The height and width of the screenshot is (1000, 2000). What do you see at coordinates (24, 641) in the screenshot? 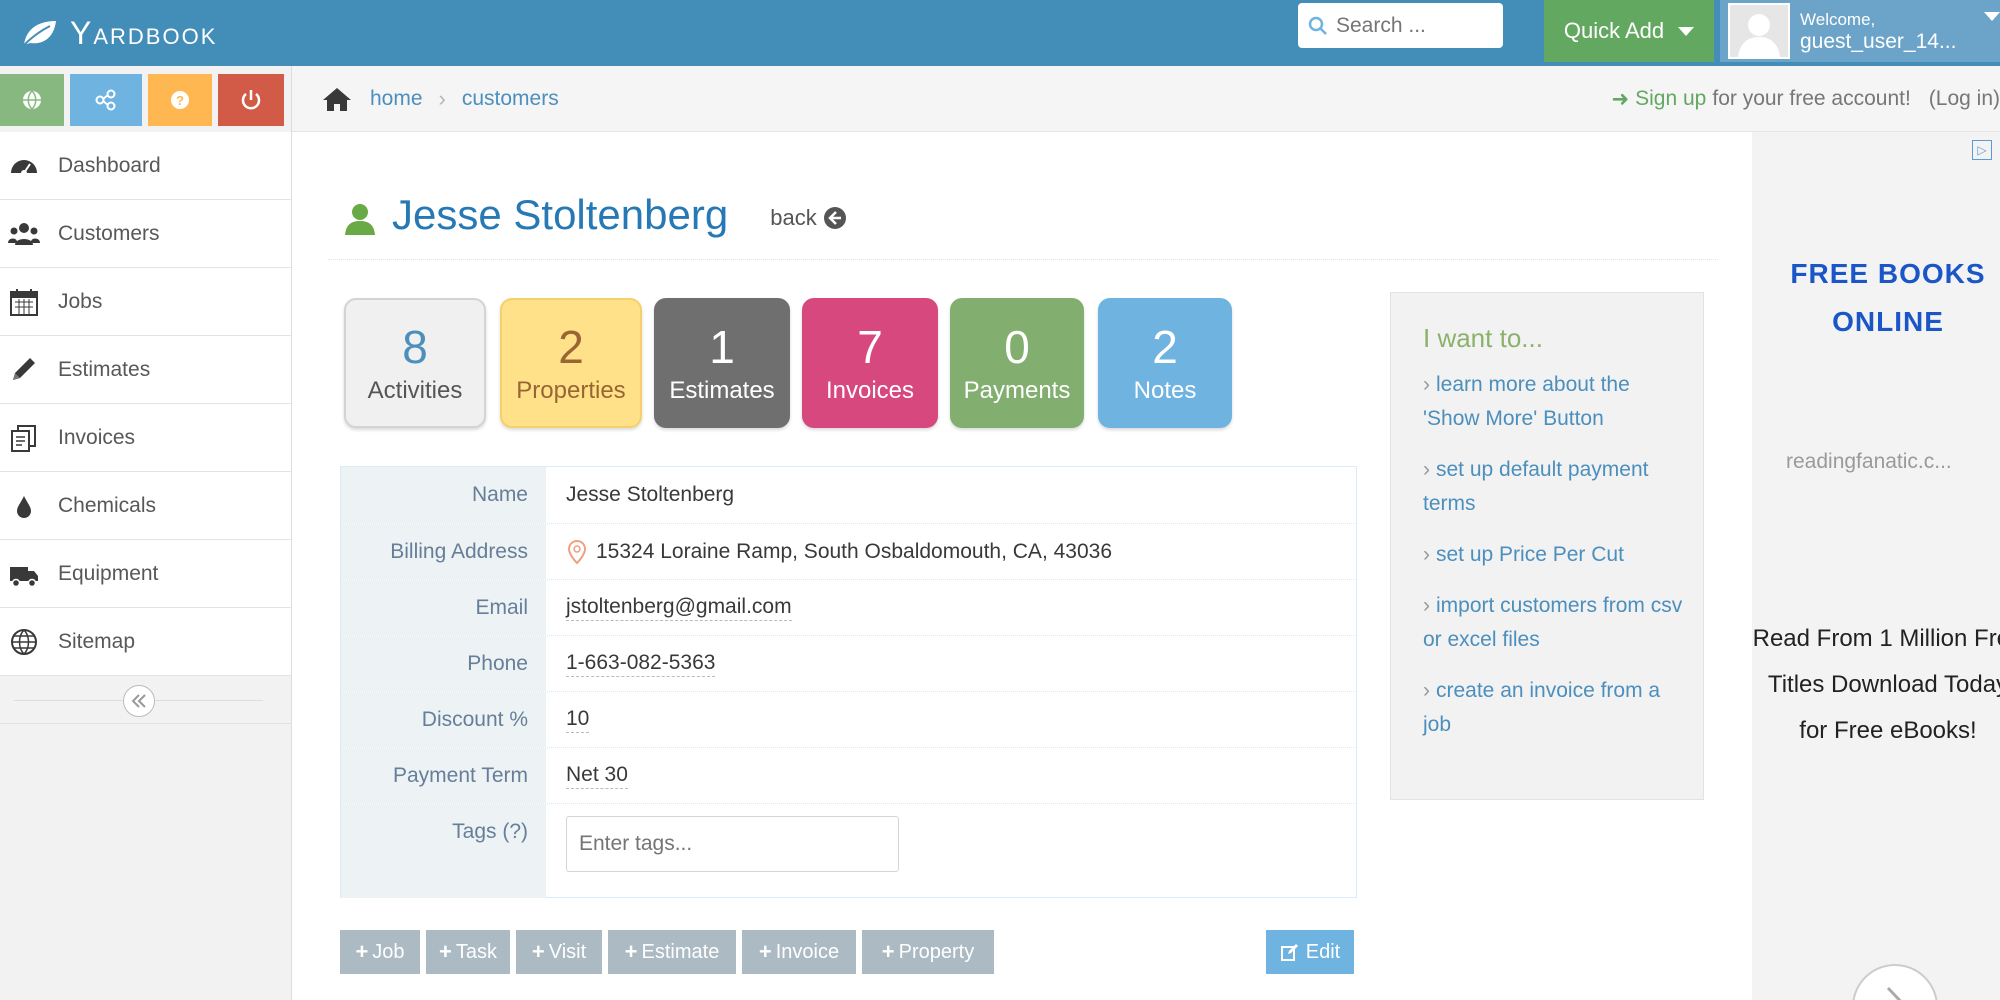
I see `globe-icon` at bounding box center [24, 641].